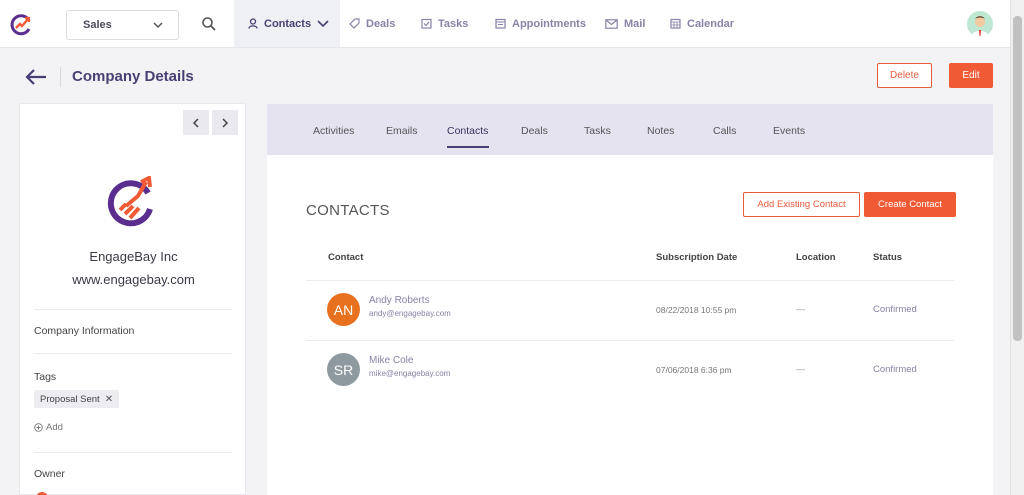 The width and height of the screenshot is (1024, 495). Describe the element at coordinates (724, 131) in the screenshot. I see `tab-calls: Calls` at that location.